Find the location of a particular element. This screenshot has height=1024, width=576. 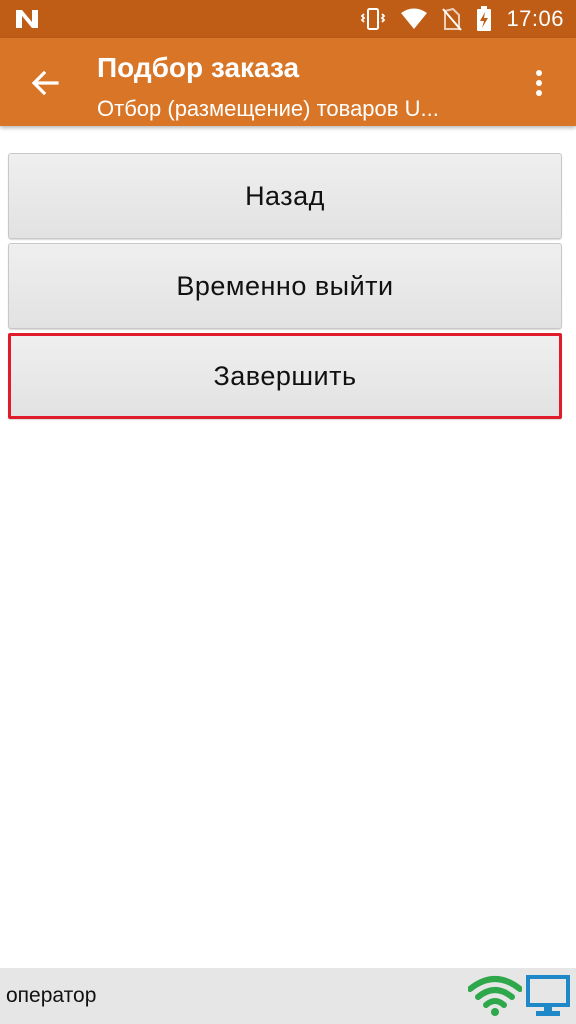

temporary-exit-button: Временно выйти is located at coordinates (285, 286).